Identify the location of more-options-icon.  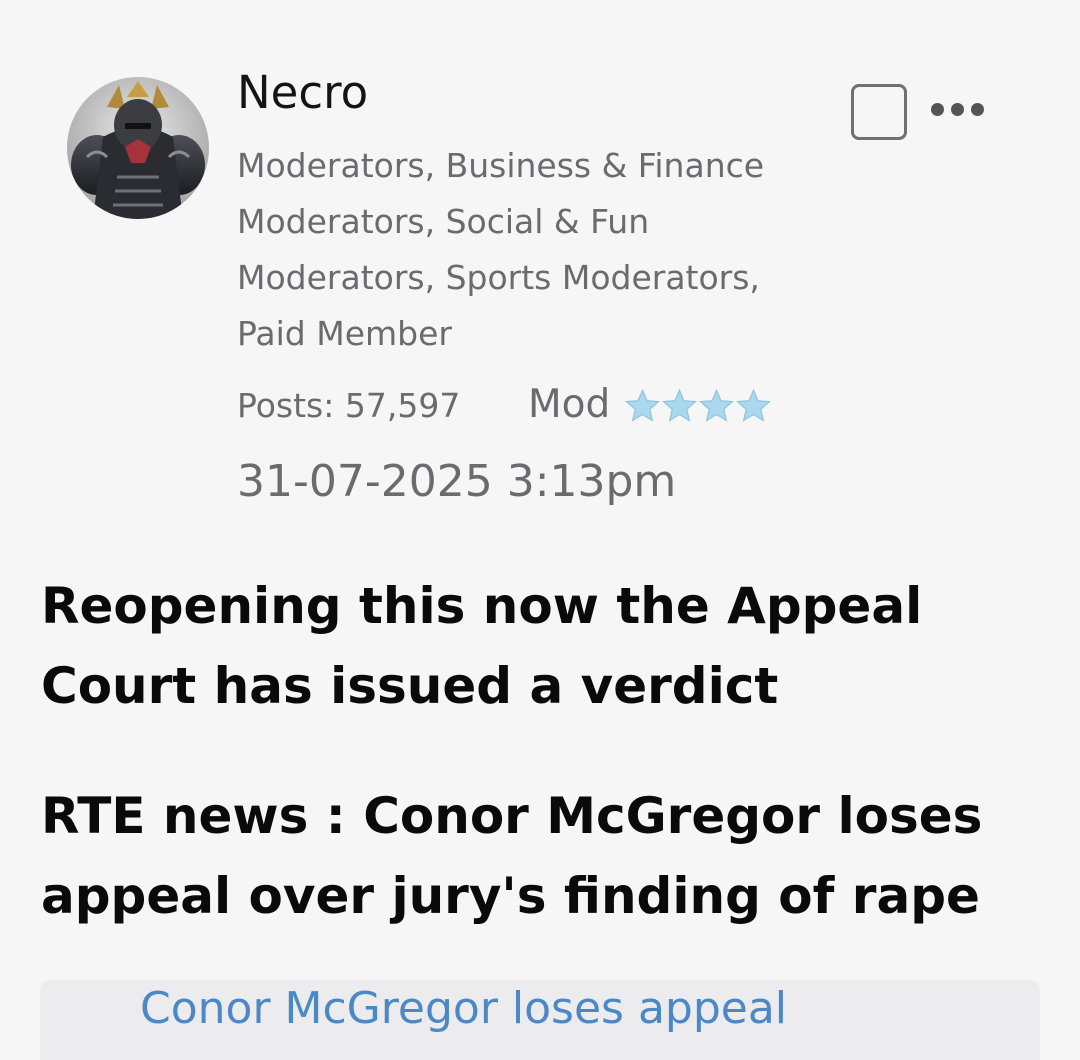
(957, 109).